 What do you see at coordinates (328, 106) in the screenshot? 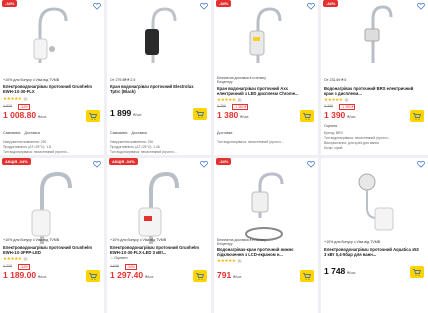
I see `old-price: 2 790` at bounding box center [328, 106].